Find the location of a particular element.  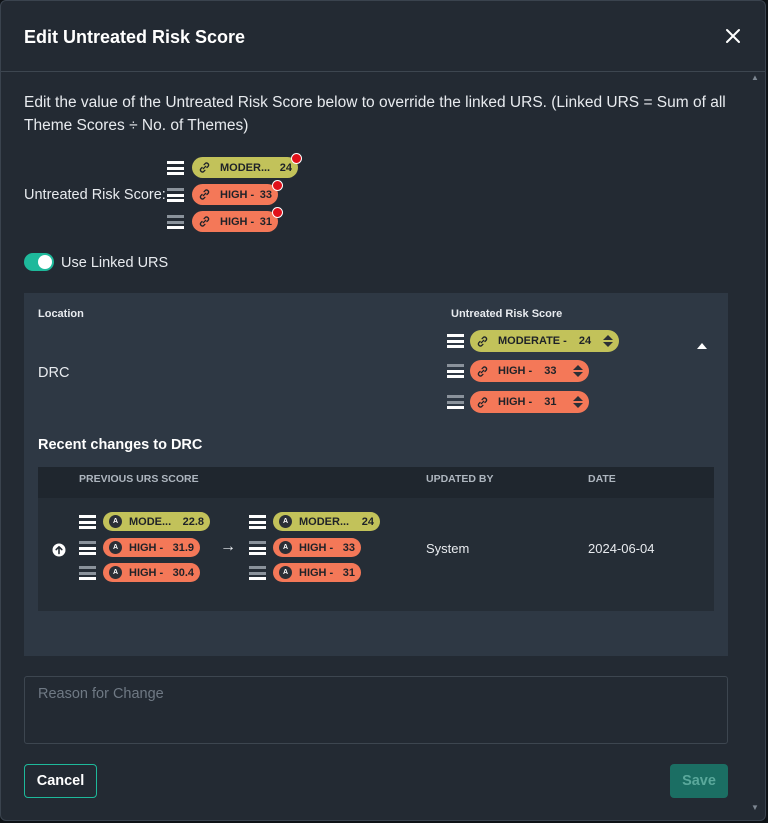

previous-score-pill: A HIGH - 30.4 is located at coordinates (151, 572).